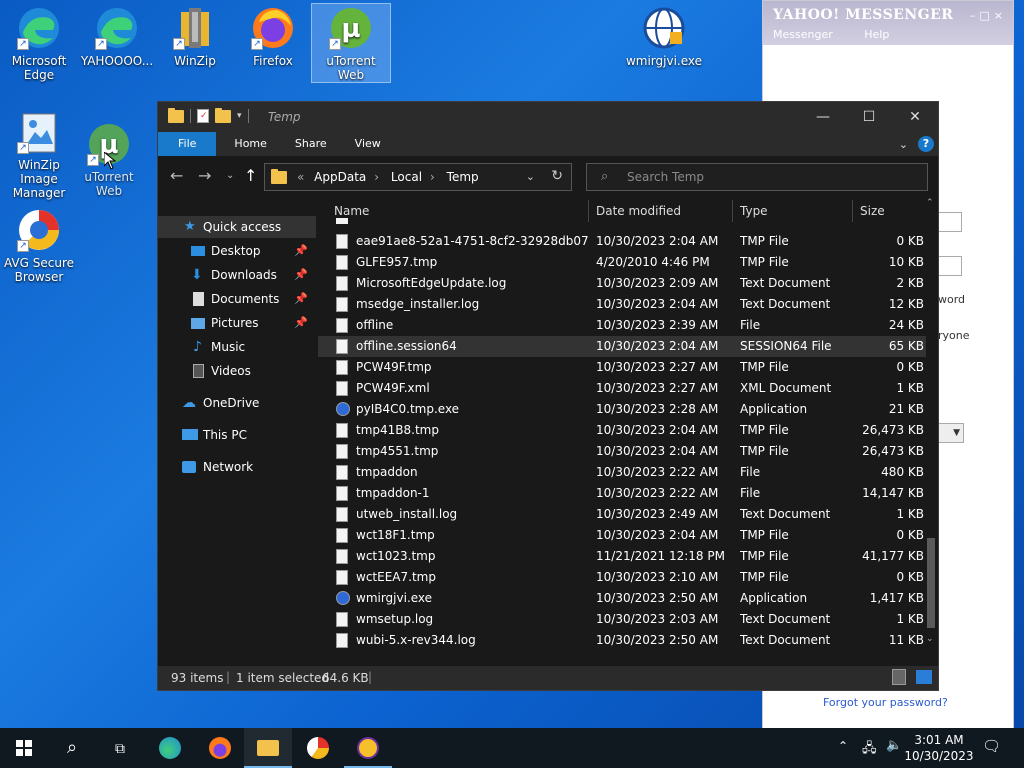 Image resolution: width=1024 pixels, height=768 pixels. I want to click on taskbar-yahoo-messenger, so click(368, 748).